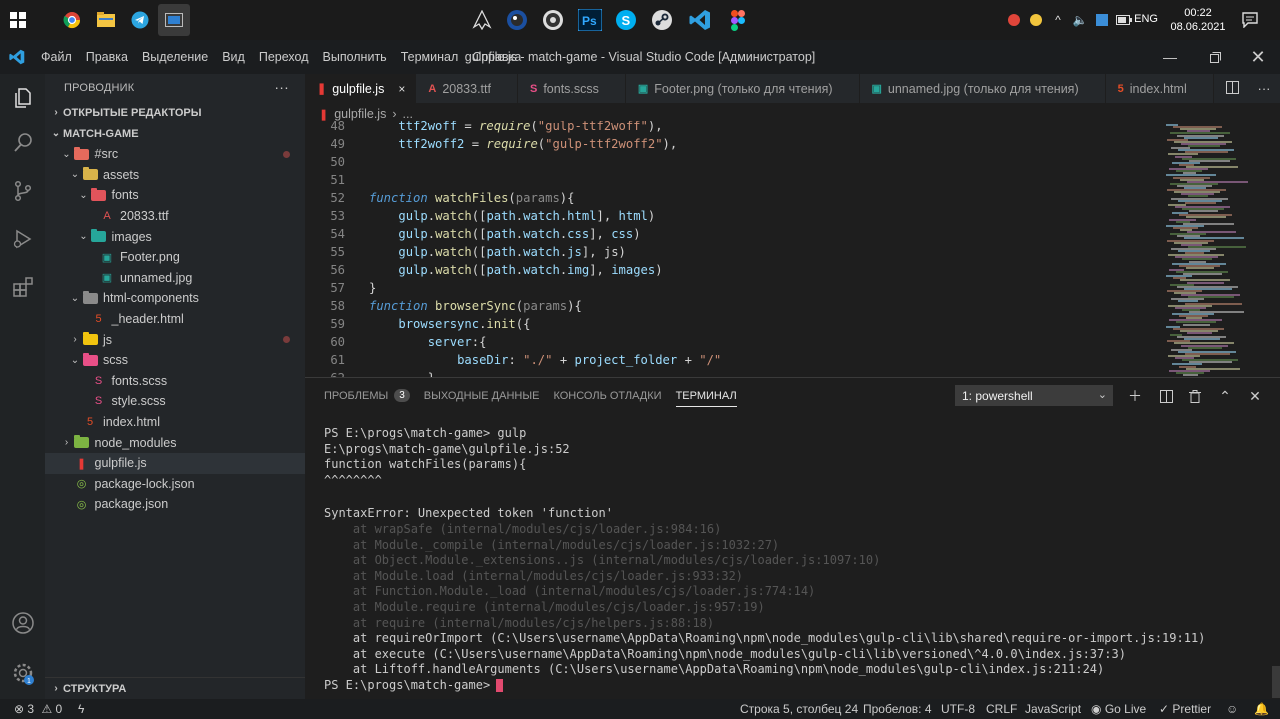 The height and width of the screenshot is (719, 1280). Describe the element at coordinates (732, 324) in the screenshot. I see `code-line: 59 browsersync.init({` at that location.